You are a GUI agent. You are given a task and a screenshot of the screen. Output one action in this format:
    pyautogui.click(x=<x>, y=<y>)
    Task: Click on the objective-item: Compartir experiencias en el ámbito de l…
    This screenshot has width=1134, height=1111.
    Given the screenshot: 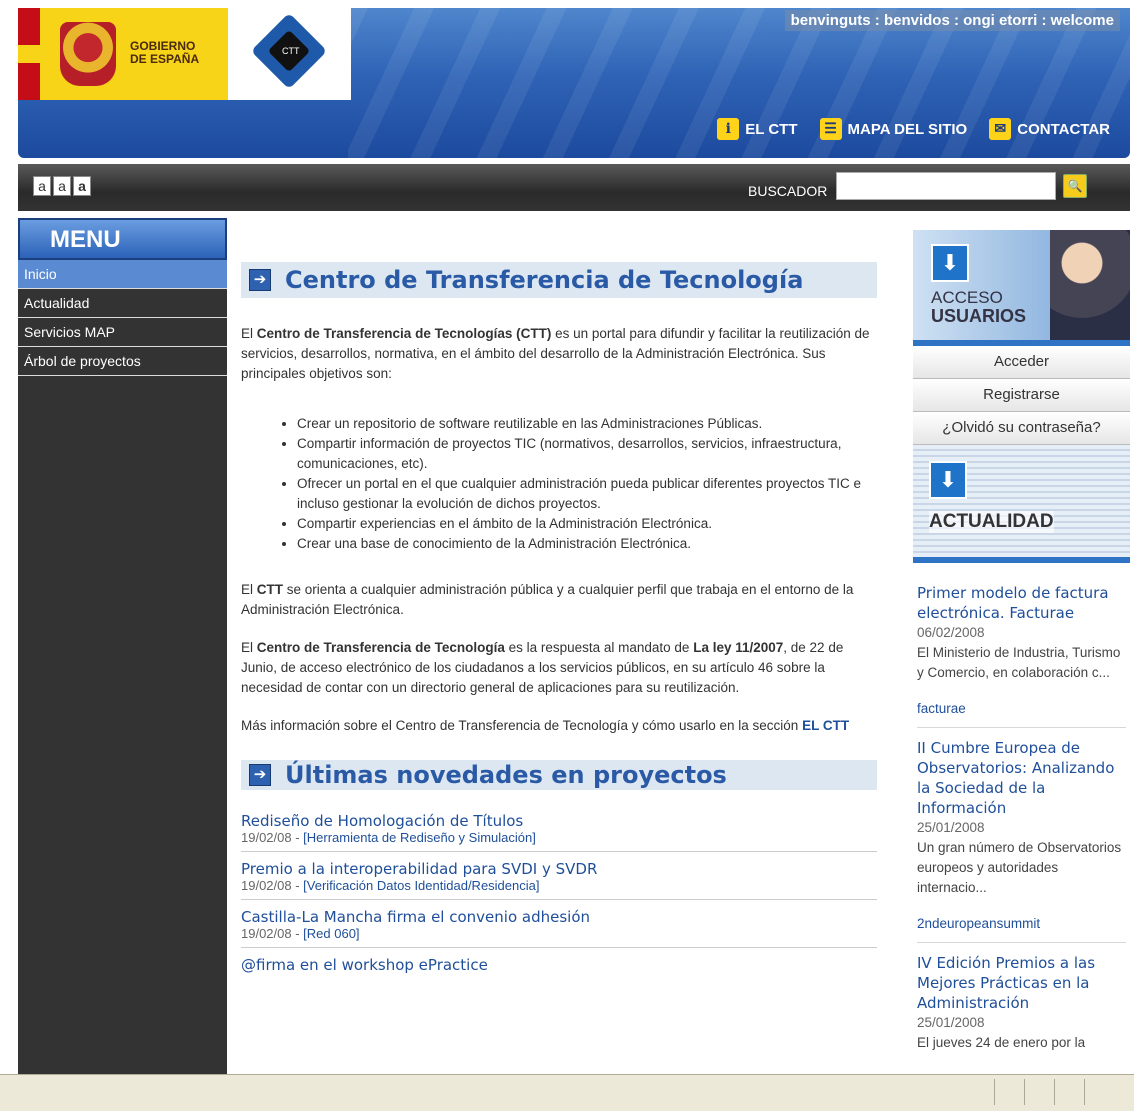 What is the action you would take?
    pyautogui.click(x=587, y=524)
    